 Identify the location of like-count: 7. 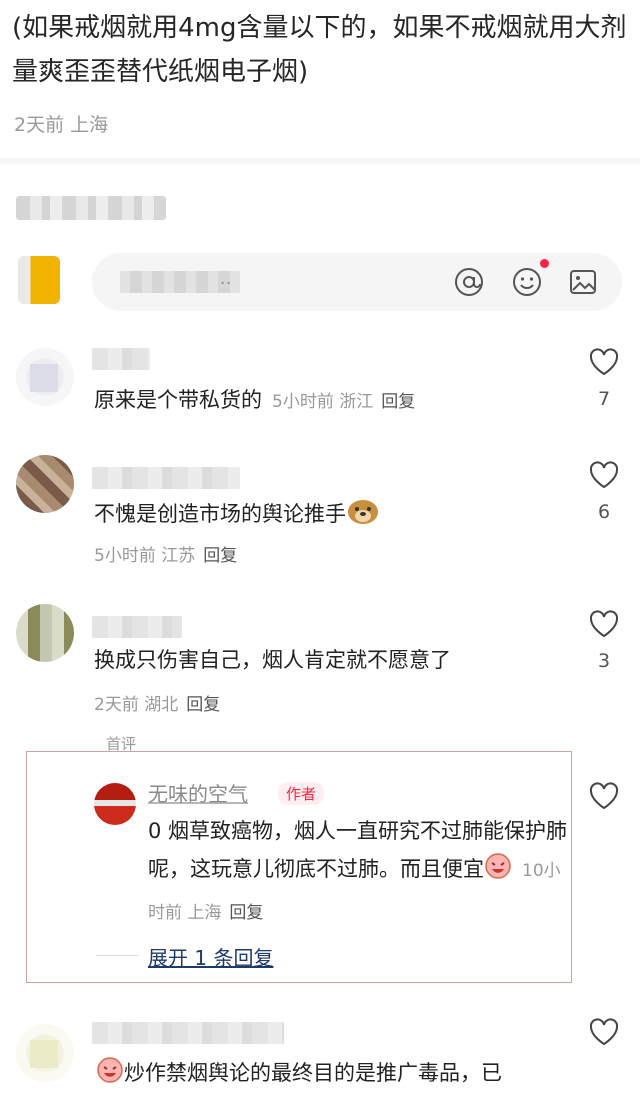
(604, 399).